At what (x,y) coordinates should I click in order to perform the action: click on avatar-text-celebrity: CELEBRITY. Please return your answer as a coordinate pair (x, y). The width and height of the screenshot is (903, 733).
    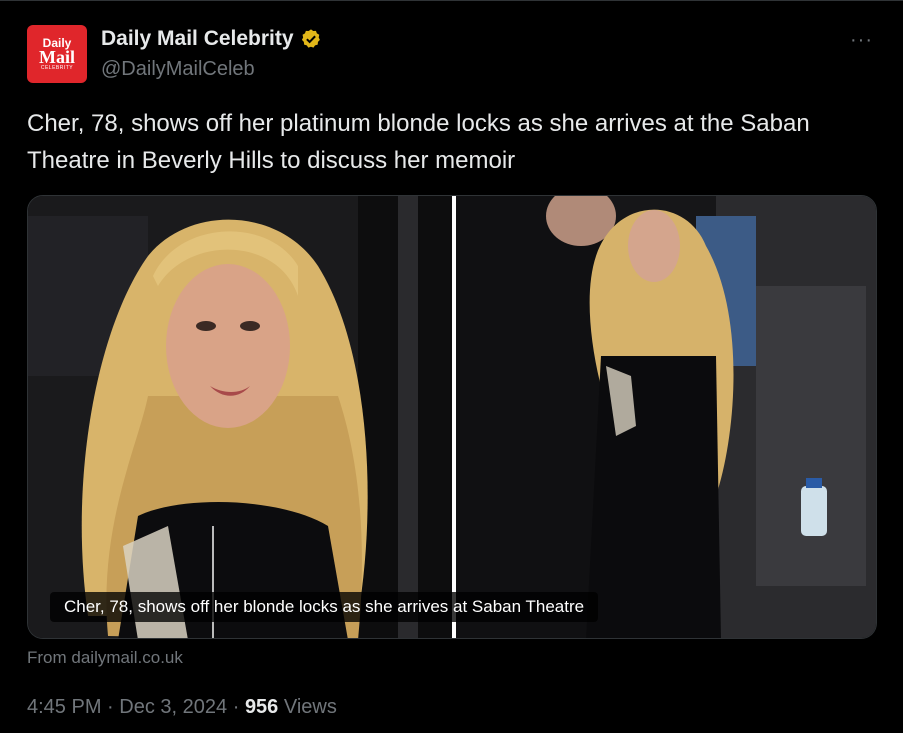
    Looking at the image, I should click on (57, 68).